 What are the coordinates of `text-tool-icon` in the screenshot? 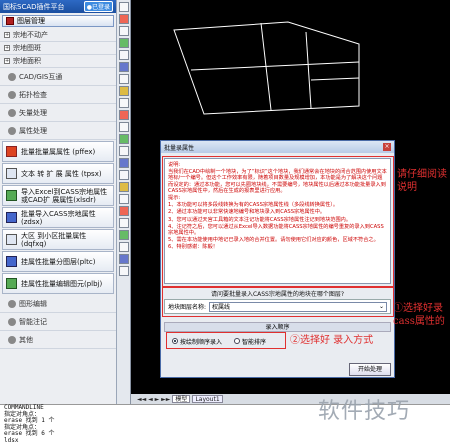 It's located at (124, 127).